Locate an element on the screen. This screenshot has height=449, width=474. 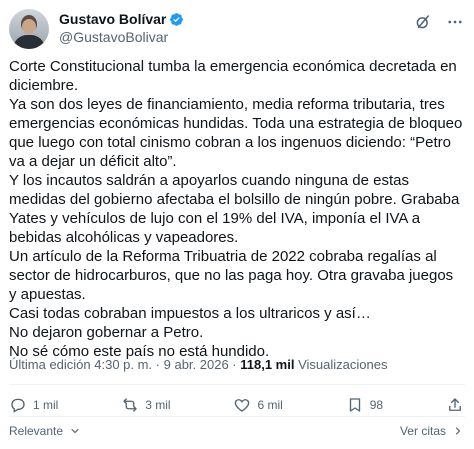
heart-icon is located at coordinates (242, 405).